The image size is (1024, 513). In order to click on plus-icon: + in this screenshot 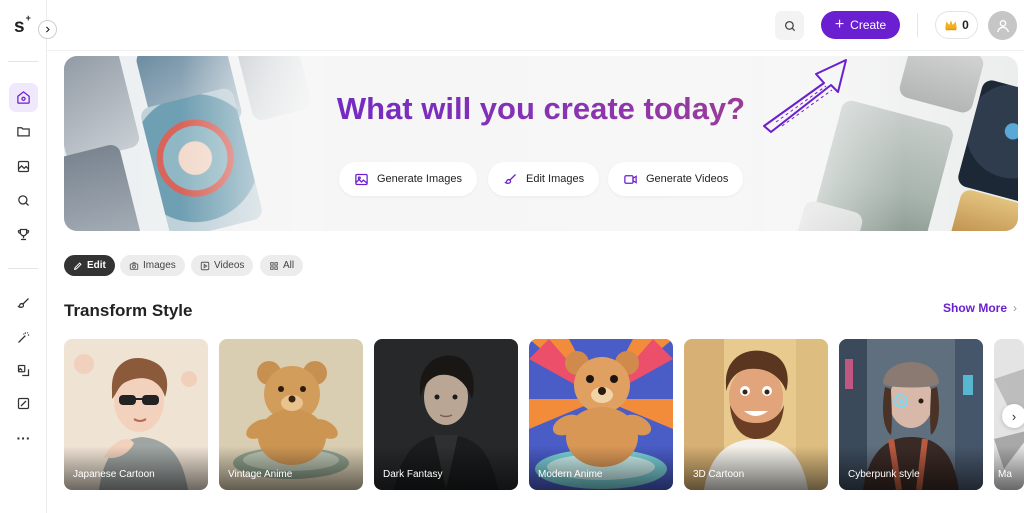, I will do `click(839, 24)`.